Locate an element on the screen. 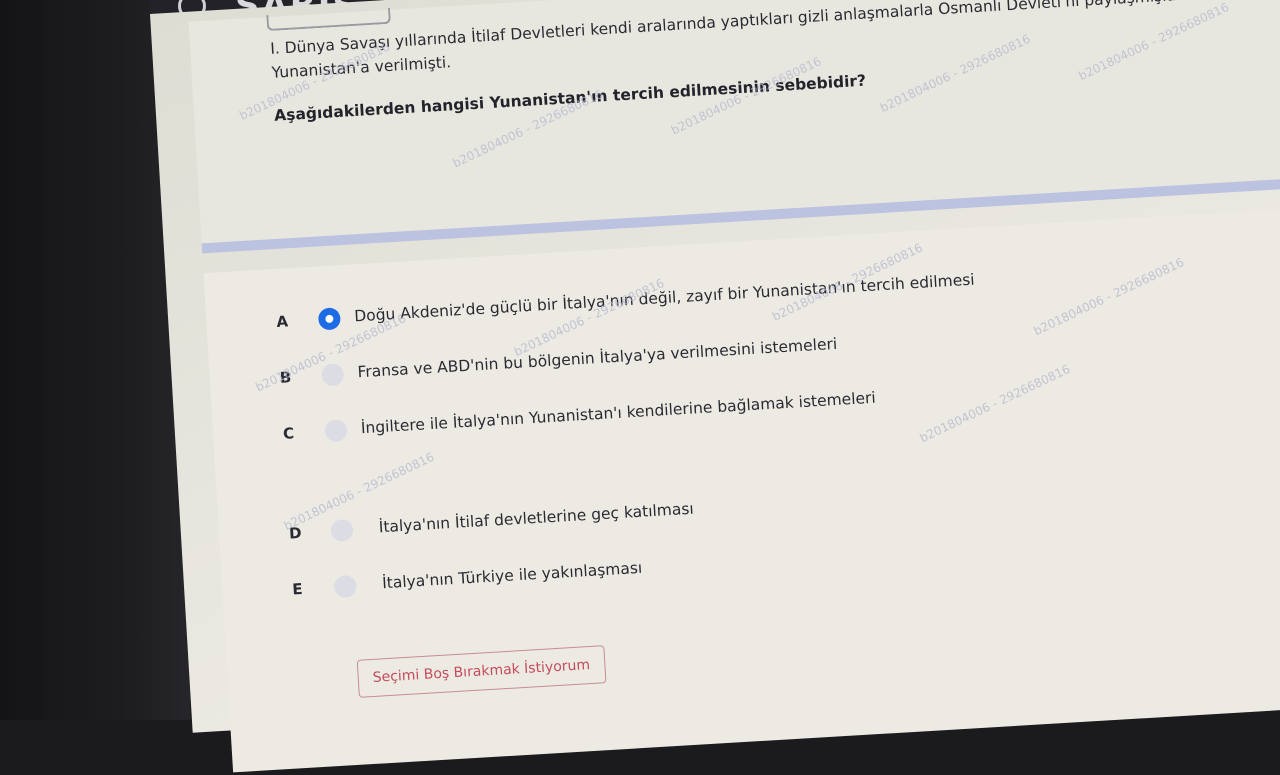 The height and width of the screenshot is (775, 1280). option-letter: E is located at coordinates (297, 589).